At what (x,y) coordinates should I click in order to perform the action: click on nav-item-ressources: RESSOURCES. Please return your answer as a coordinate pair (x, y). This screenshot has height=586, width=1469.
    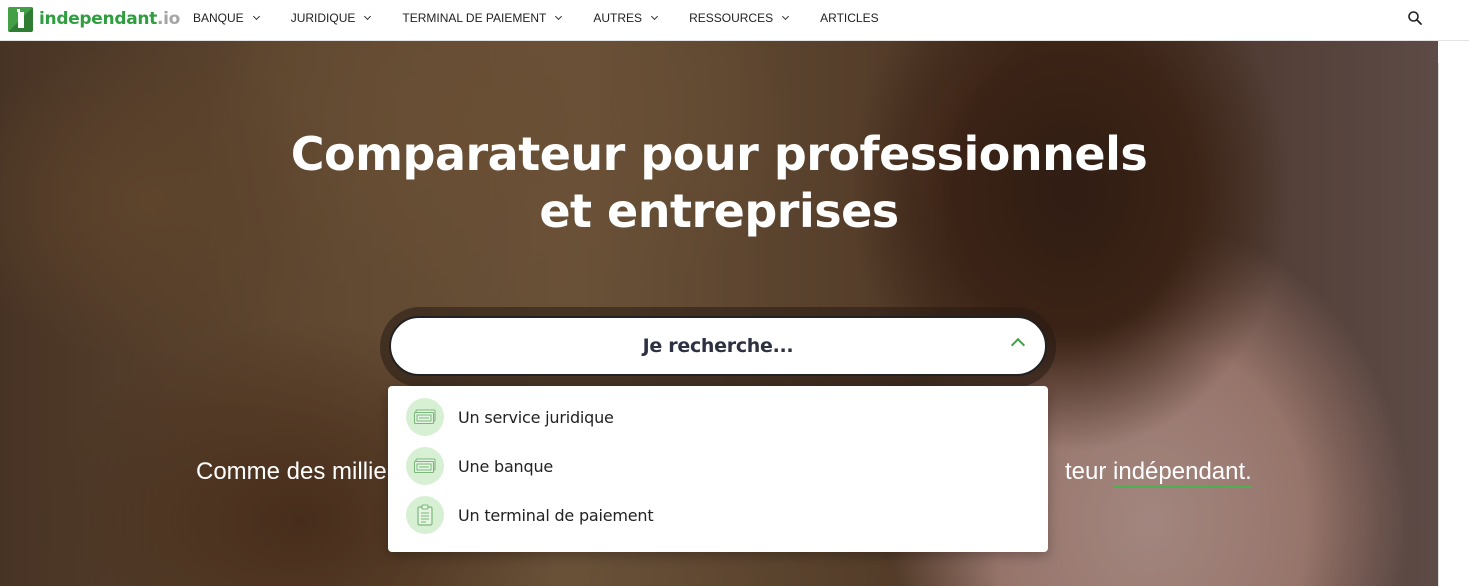
    Looking at the image, I should click on (739, 18).